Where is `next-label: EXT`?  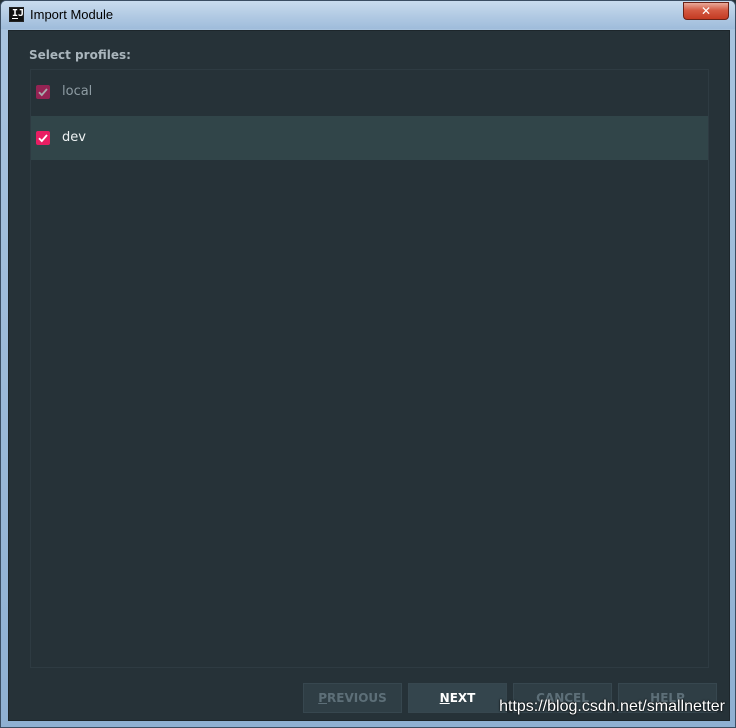
next-label: EXT is located at coordinates (462, 698).